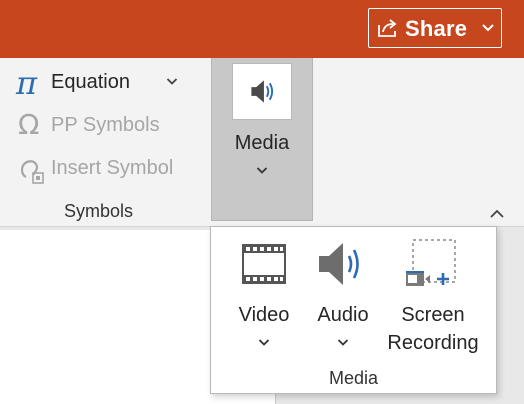 The image size is (524, 404). What do you see at coordinates (497, 213) in the screenshot?
I see `collapse-ribbon-icon` at bounding box center [497, 213].